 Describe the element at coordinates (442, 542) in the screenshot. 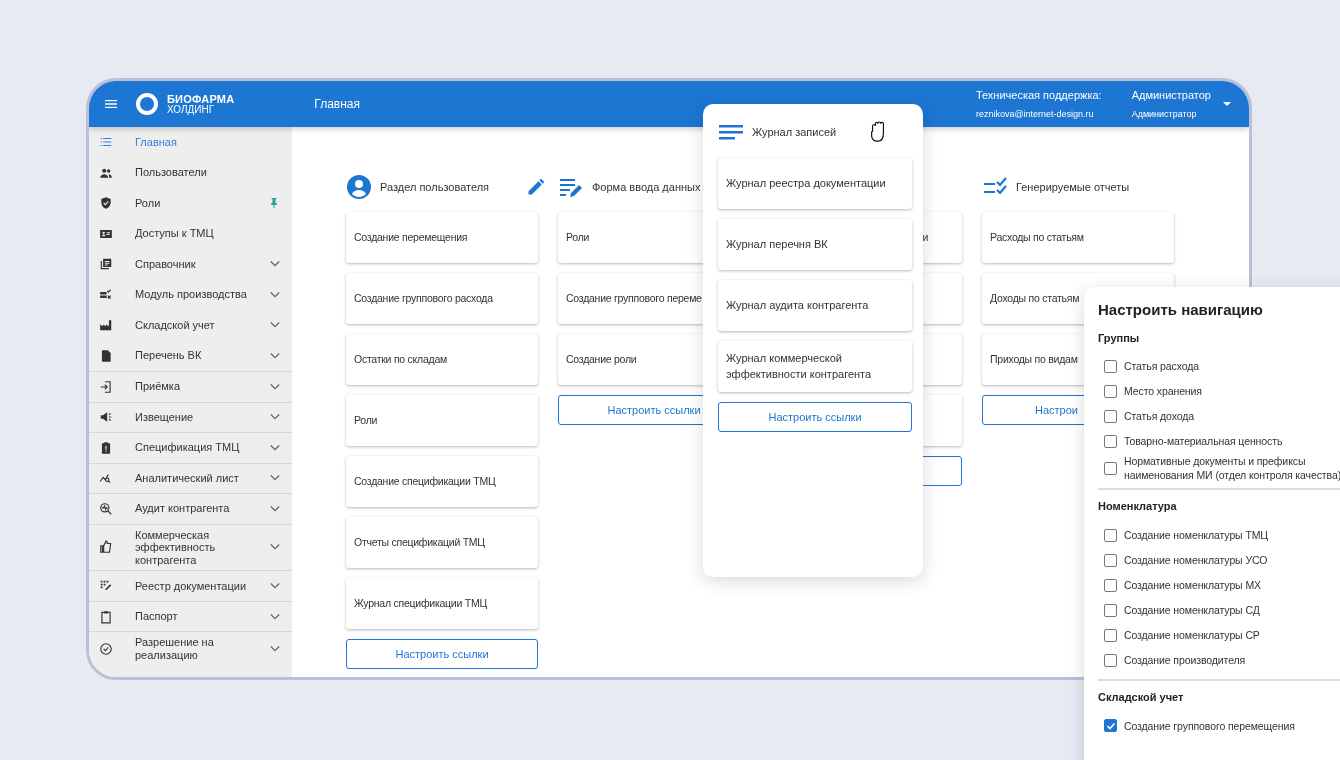

I see `link-card: Отчеты спецификаций ТМЦ` at that location.